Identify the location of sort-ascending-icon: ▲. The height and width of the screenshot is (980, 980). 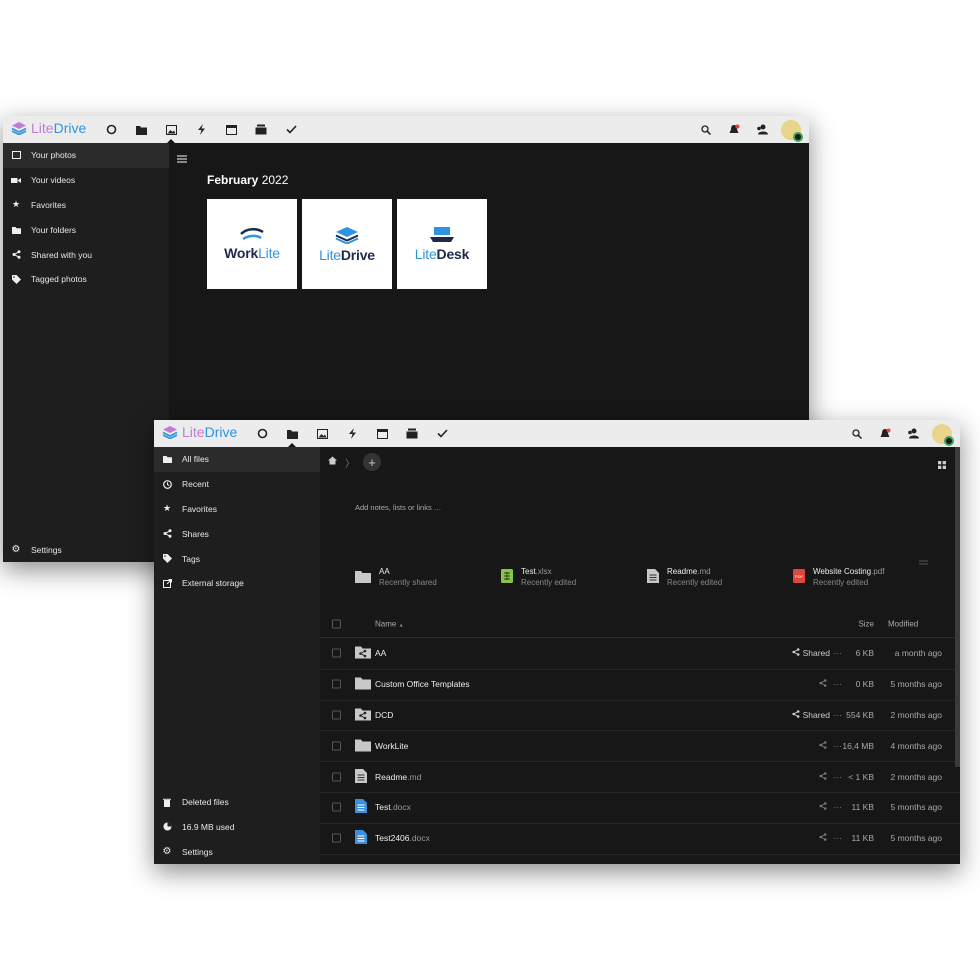
(401, 625).